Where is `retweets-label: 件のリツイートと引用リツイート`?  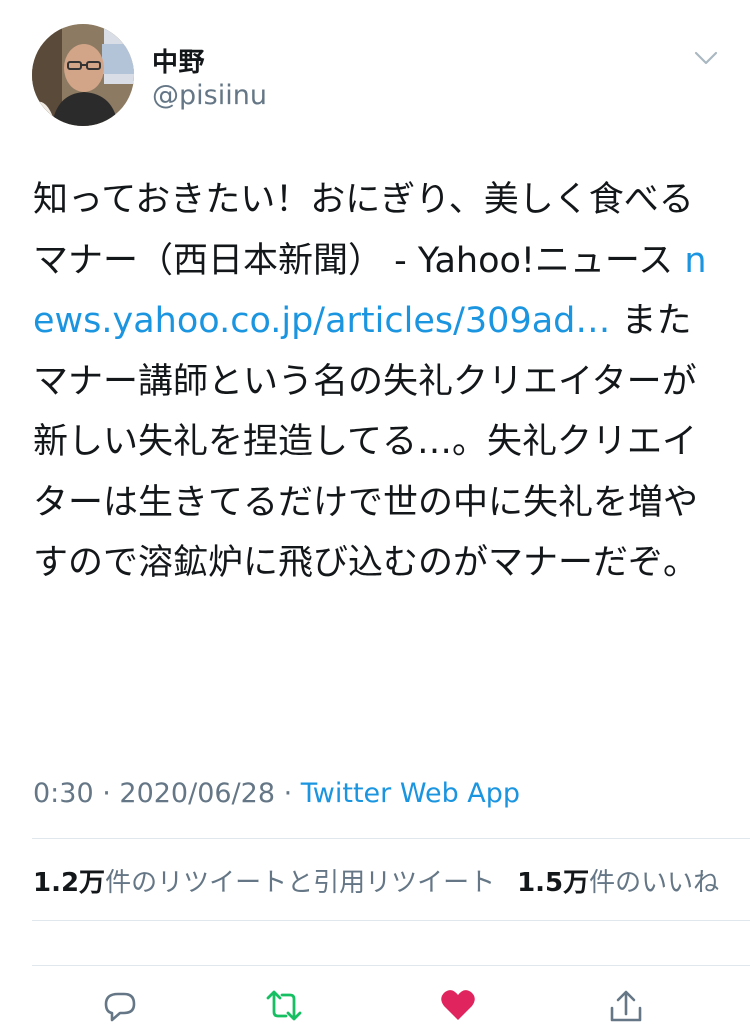
retweets-label: 件のリツイートと引用リツイート is located at coordinates (300, 883).